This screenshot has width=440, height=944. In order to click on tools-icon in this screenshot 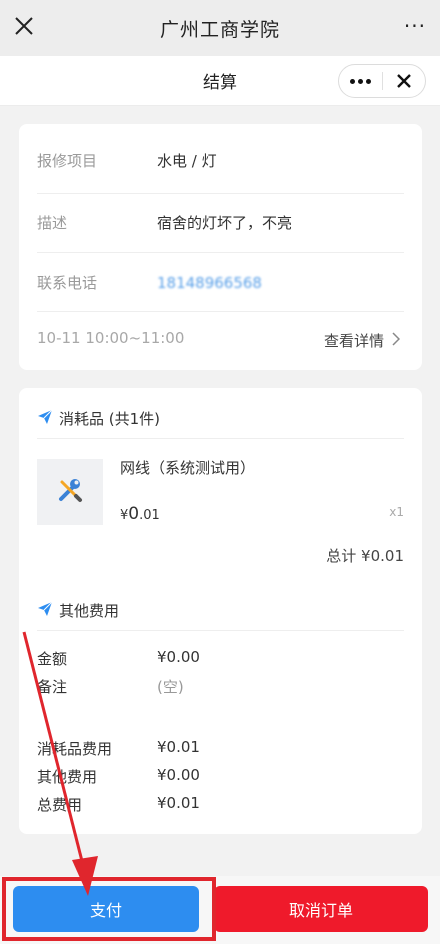, I will do `click(70, 492)`.